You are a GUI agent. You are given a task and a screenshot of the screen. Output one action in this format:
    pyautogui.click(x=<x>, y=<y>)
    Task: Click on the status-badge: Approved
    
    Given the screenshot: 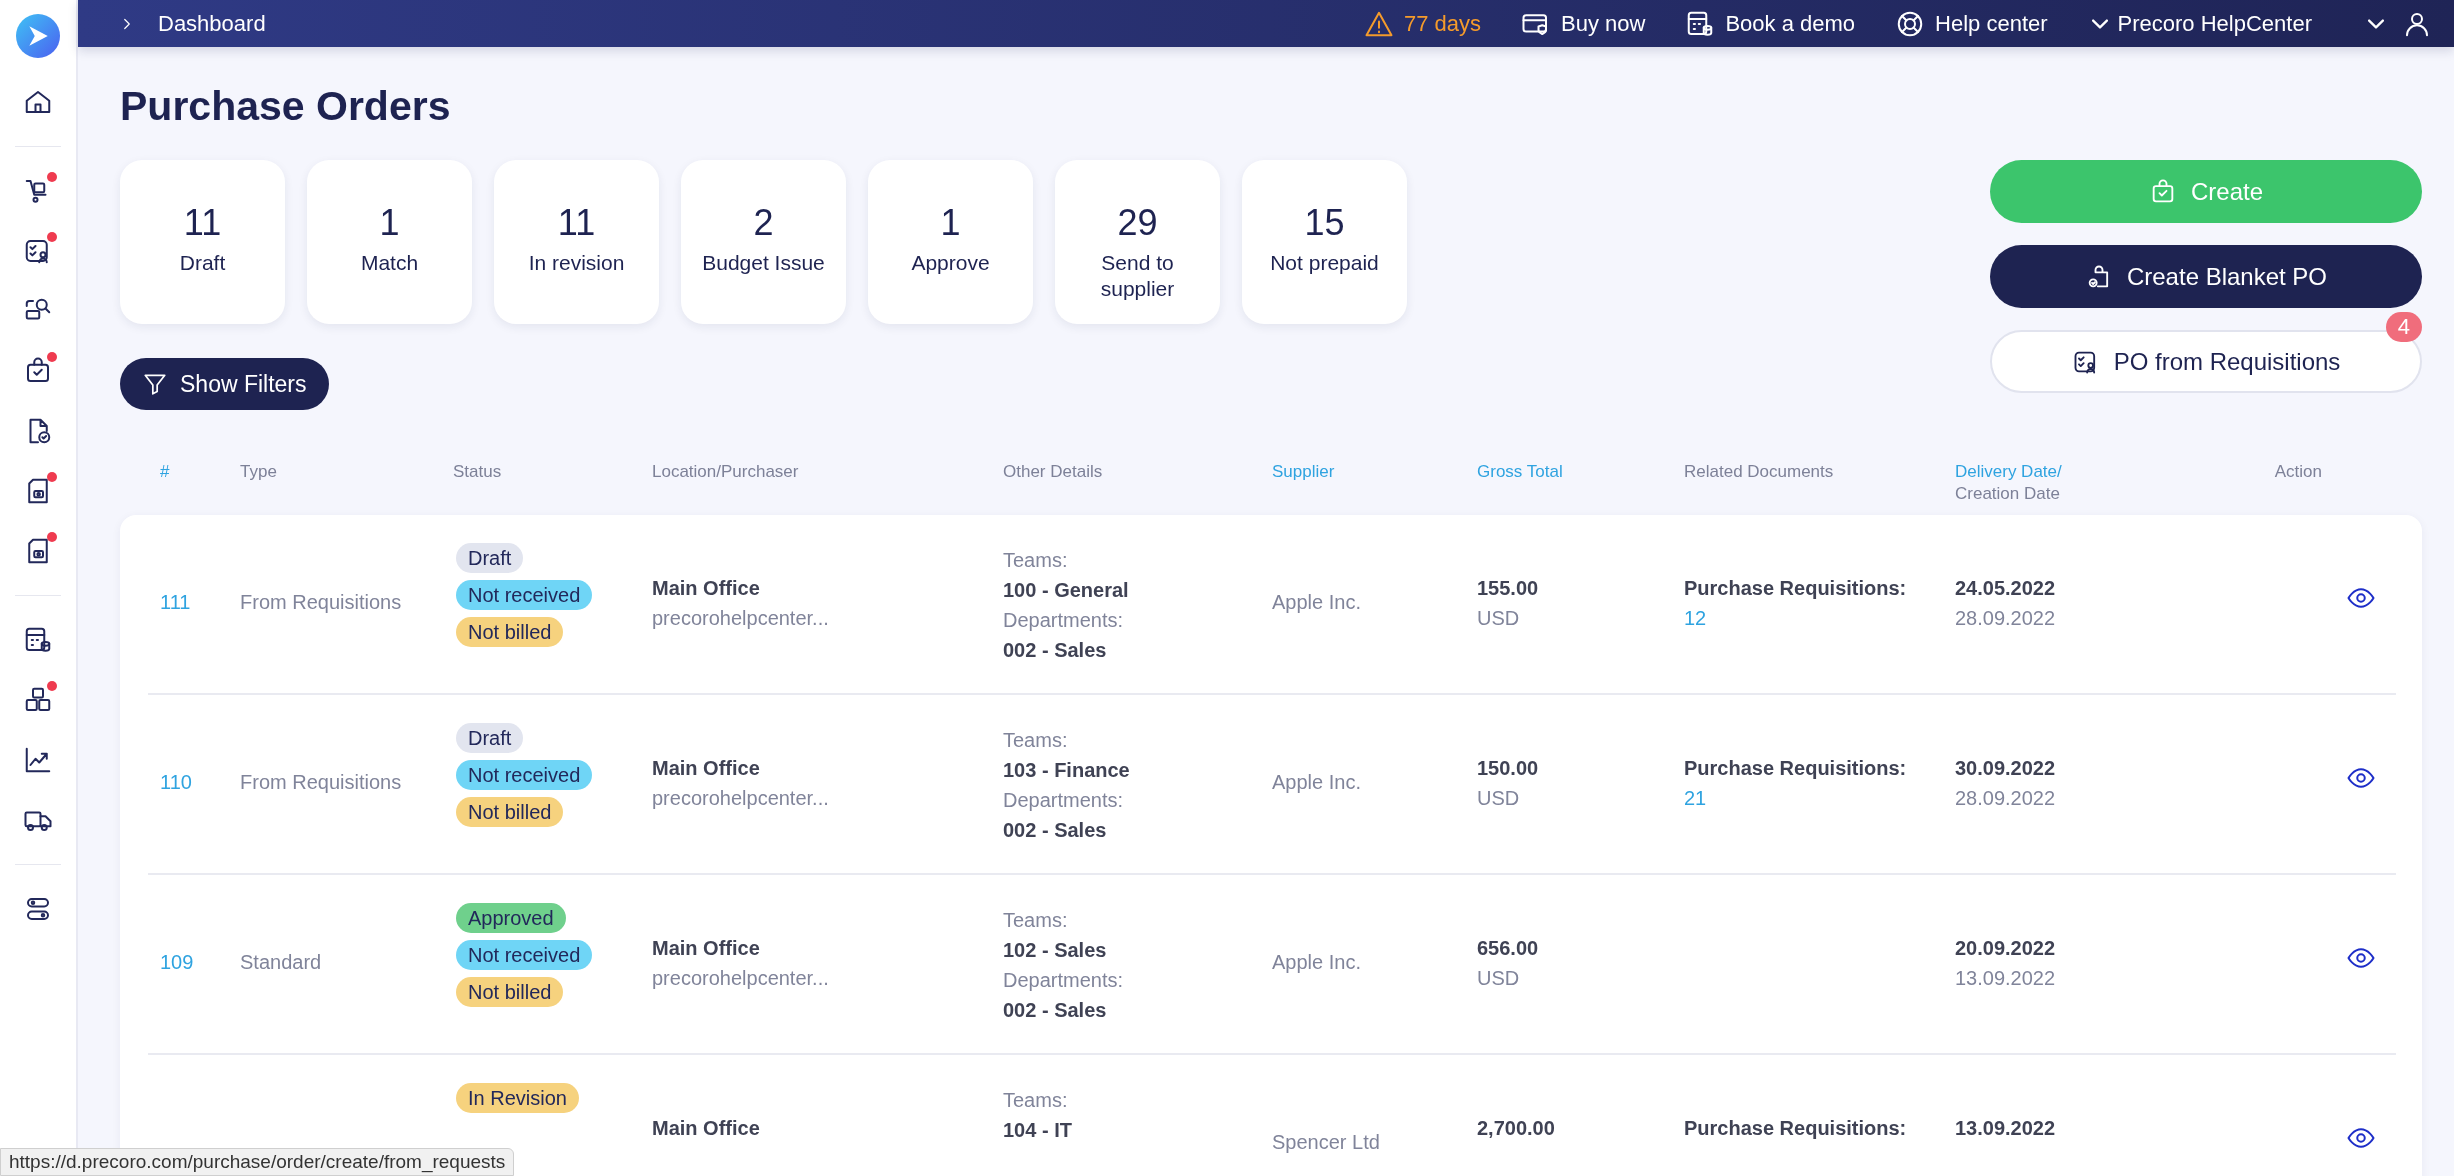 What is the action you would take?
    pyautogui.click(x=511, y=918)
    